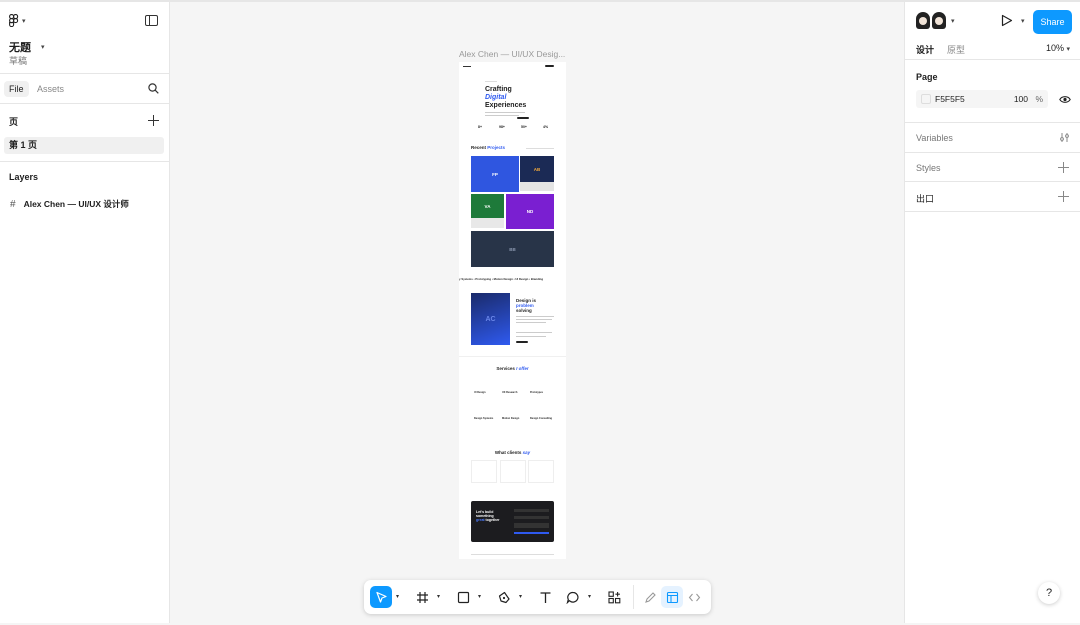 The image size is (1080, 625). I want to click on widgets-icon, so click(613, 596).